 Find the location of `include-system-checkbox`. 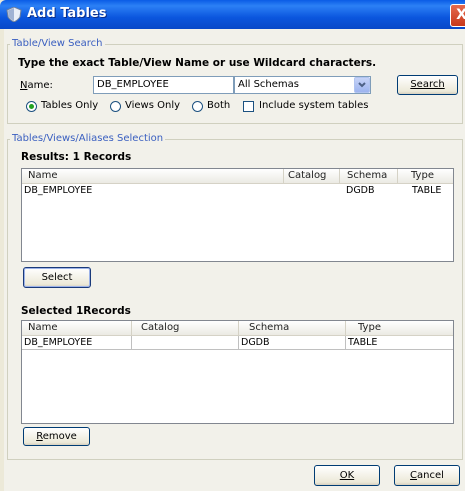

include-system-checkbox is located at coordinates (248, 106).